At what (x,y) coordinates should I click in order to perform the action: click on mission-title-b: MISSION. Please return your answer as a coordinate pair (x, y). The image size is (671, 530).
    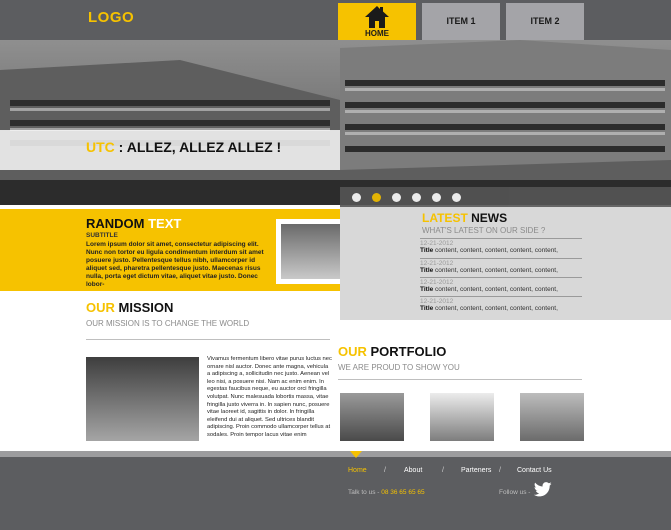
    Looking at the image, I should click on (146, 307).